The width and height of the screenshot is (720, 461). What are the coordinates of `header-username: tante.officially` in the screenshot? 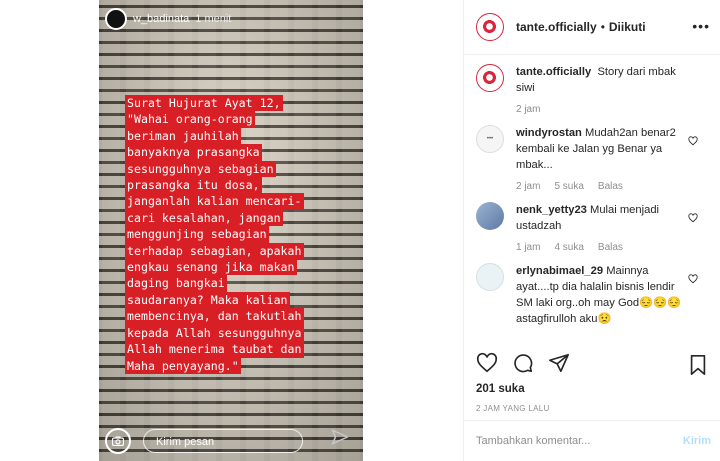 It's located at (556, 27).